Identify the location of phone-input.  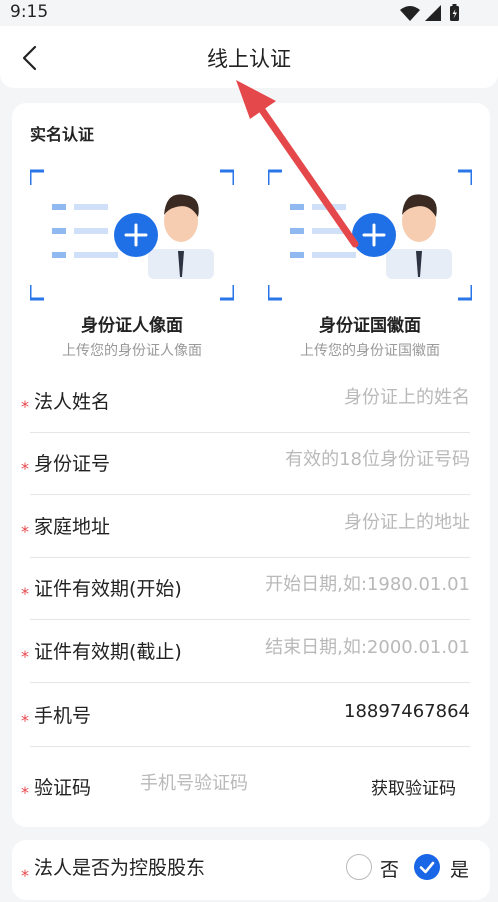
(340, 711).